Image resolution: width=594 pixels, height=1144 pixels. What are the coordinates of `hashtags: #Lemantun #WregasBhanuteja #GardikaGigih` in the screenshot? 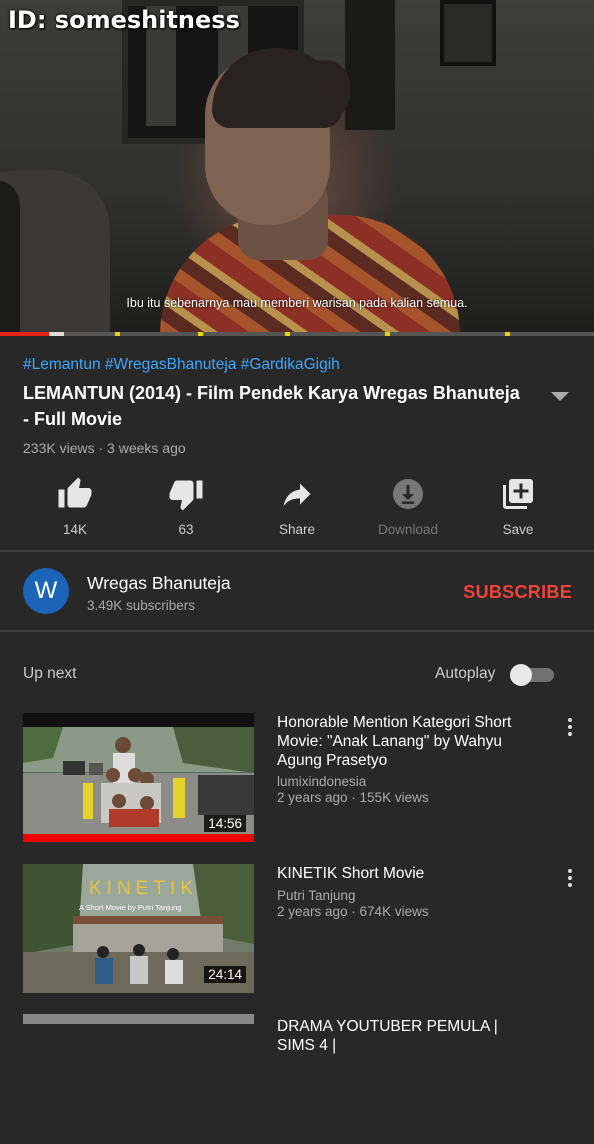 It's located at (181, 364).